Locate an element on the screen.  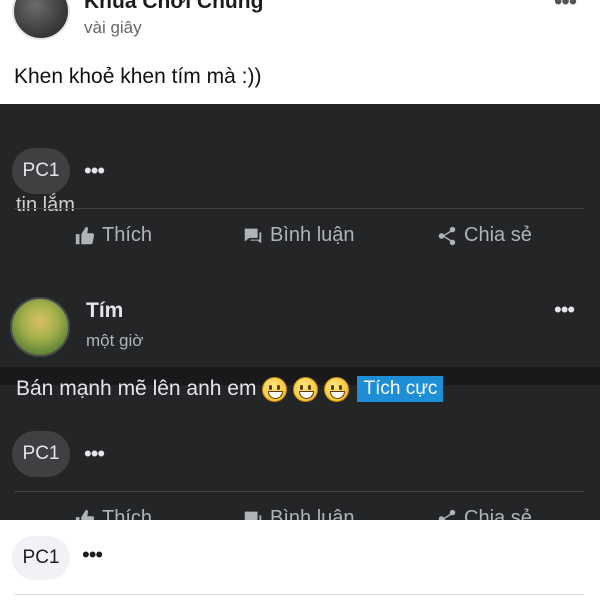
post-text: Khen khoẻ khen tím mà :)) is located at coordinates (138, 76).